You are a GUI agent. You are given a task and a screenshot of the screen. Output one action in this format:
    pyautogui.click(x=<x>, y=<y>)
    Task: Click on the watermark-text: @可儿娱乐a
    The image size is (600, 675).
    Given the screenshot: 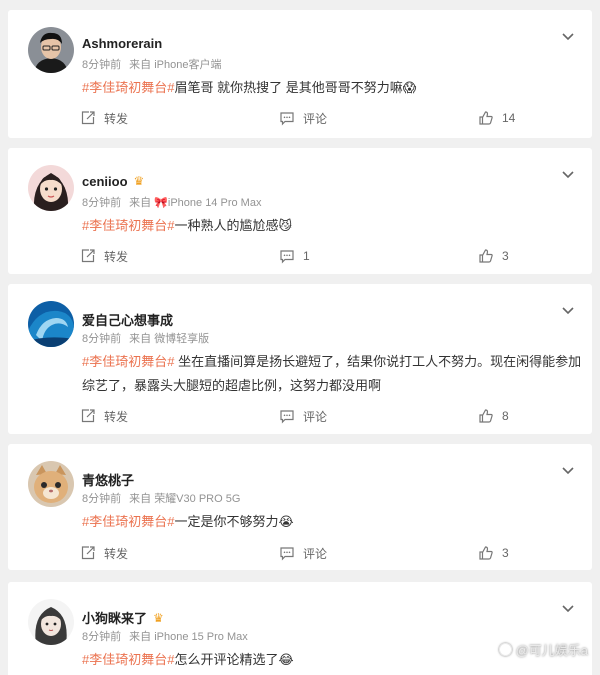 What is the action you would take?
    pyautogui.click(x=551, y=650)
    